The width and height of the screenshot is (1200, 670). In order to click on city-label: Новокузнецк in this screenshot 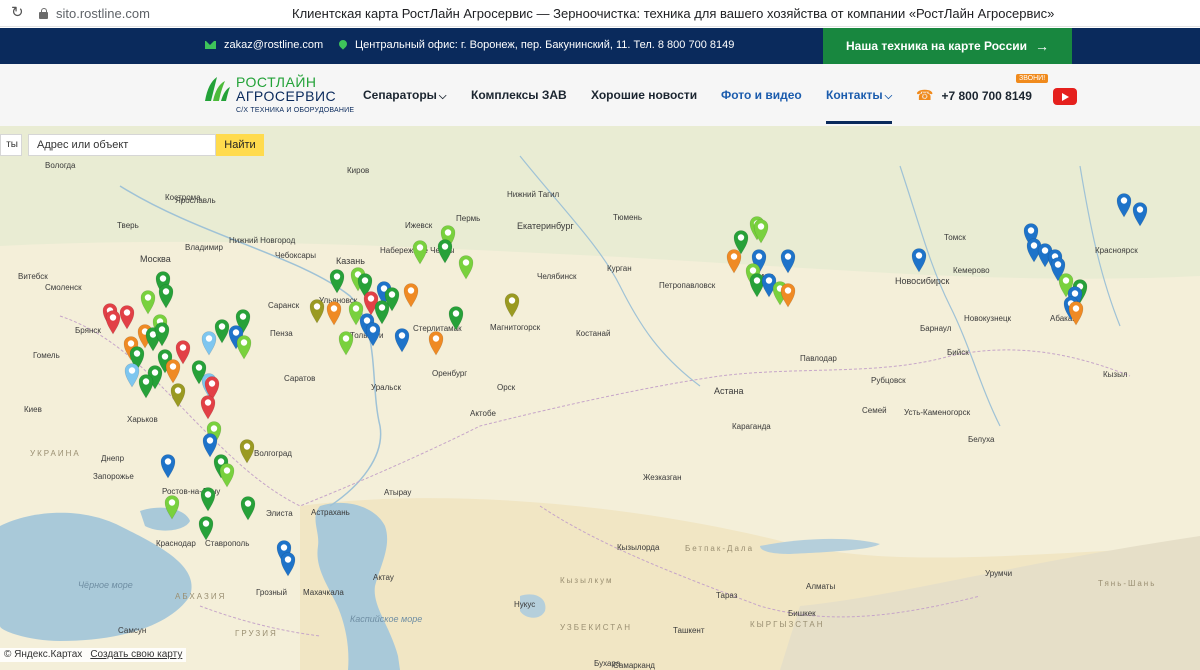, I will do `click(988, 318)`.